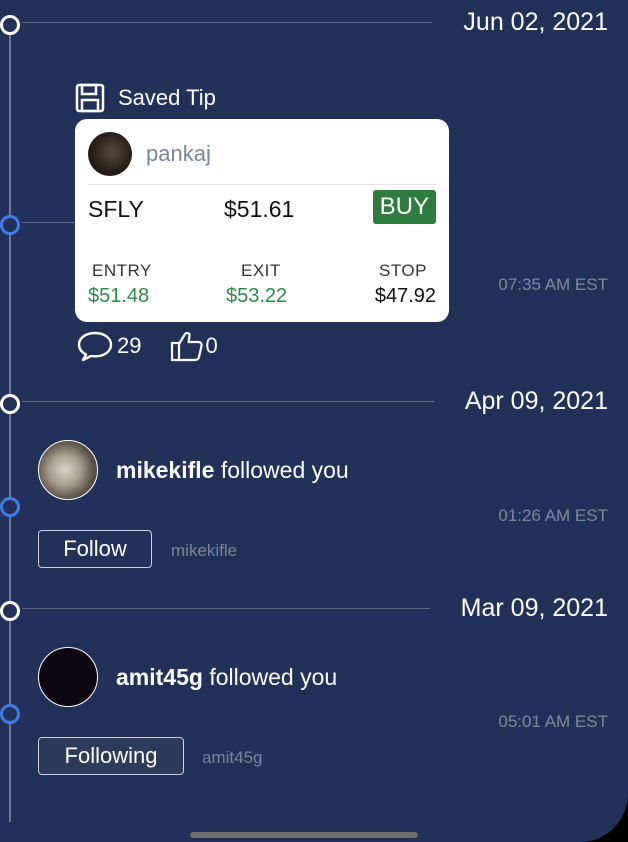 This screenshot has height=842, width=628. What do you see at coordinates (147, 346) in the screenshot?
I see `tip-stats: 29 0` at bounding box center [147, 346].